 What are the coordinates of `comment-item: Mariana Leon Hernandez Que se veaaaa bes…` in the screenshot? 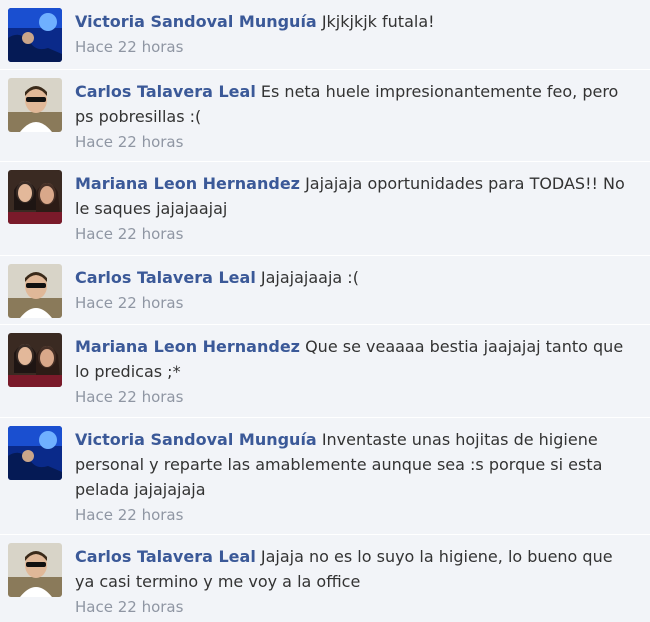 It's located at (325, 371).